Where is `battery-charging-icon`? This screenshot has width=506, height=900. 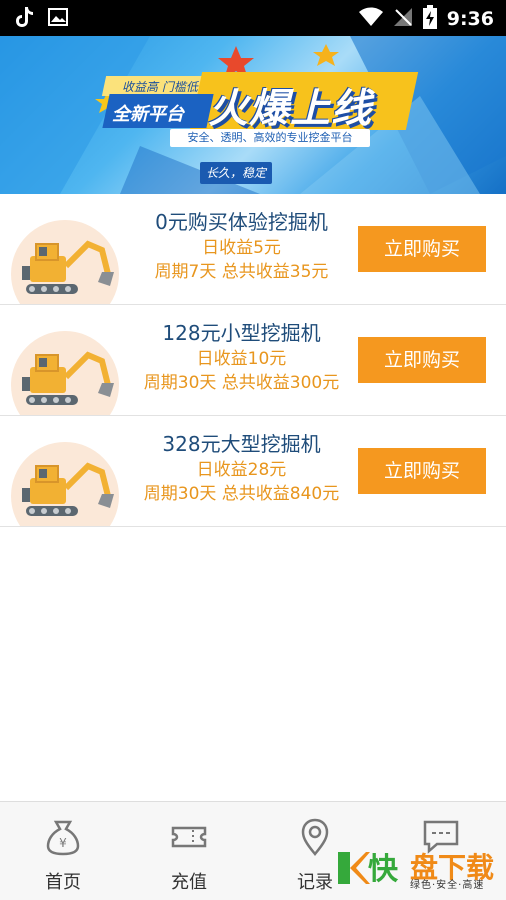
battery-charging-icon is located at coordinates (429, 19).